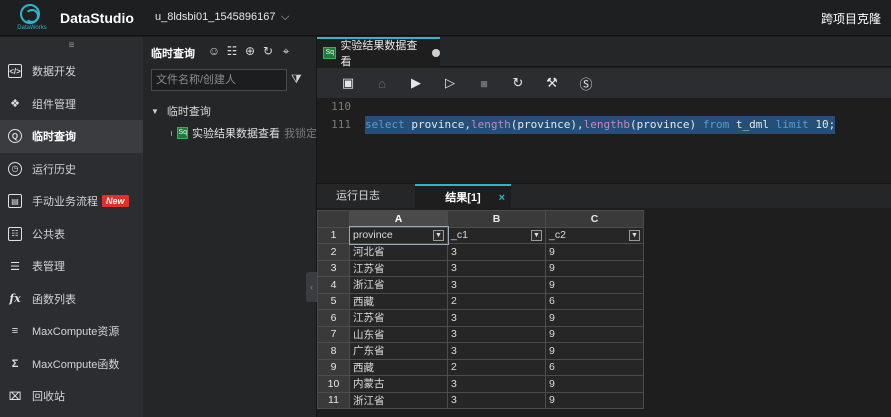 This screenshot has height=417, width=891. Describe the element at coordinates (378, 52) in the screenshot. I see `editor-tab: Sq 实验结果数据查看` at that location.